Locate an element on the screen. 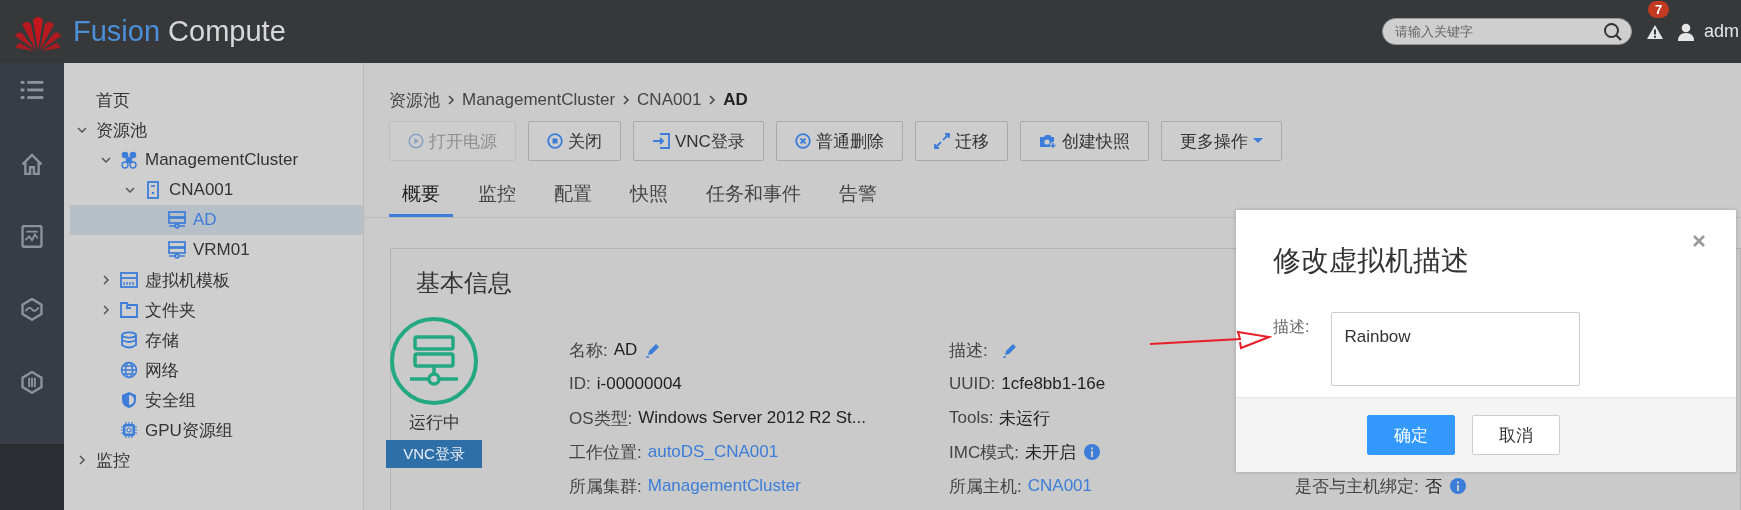 This screenshot has height=510, width=1741. tree-item: 存储 is located at coordinates (216, 340).